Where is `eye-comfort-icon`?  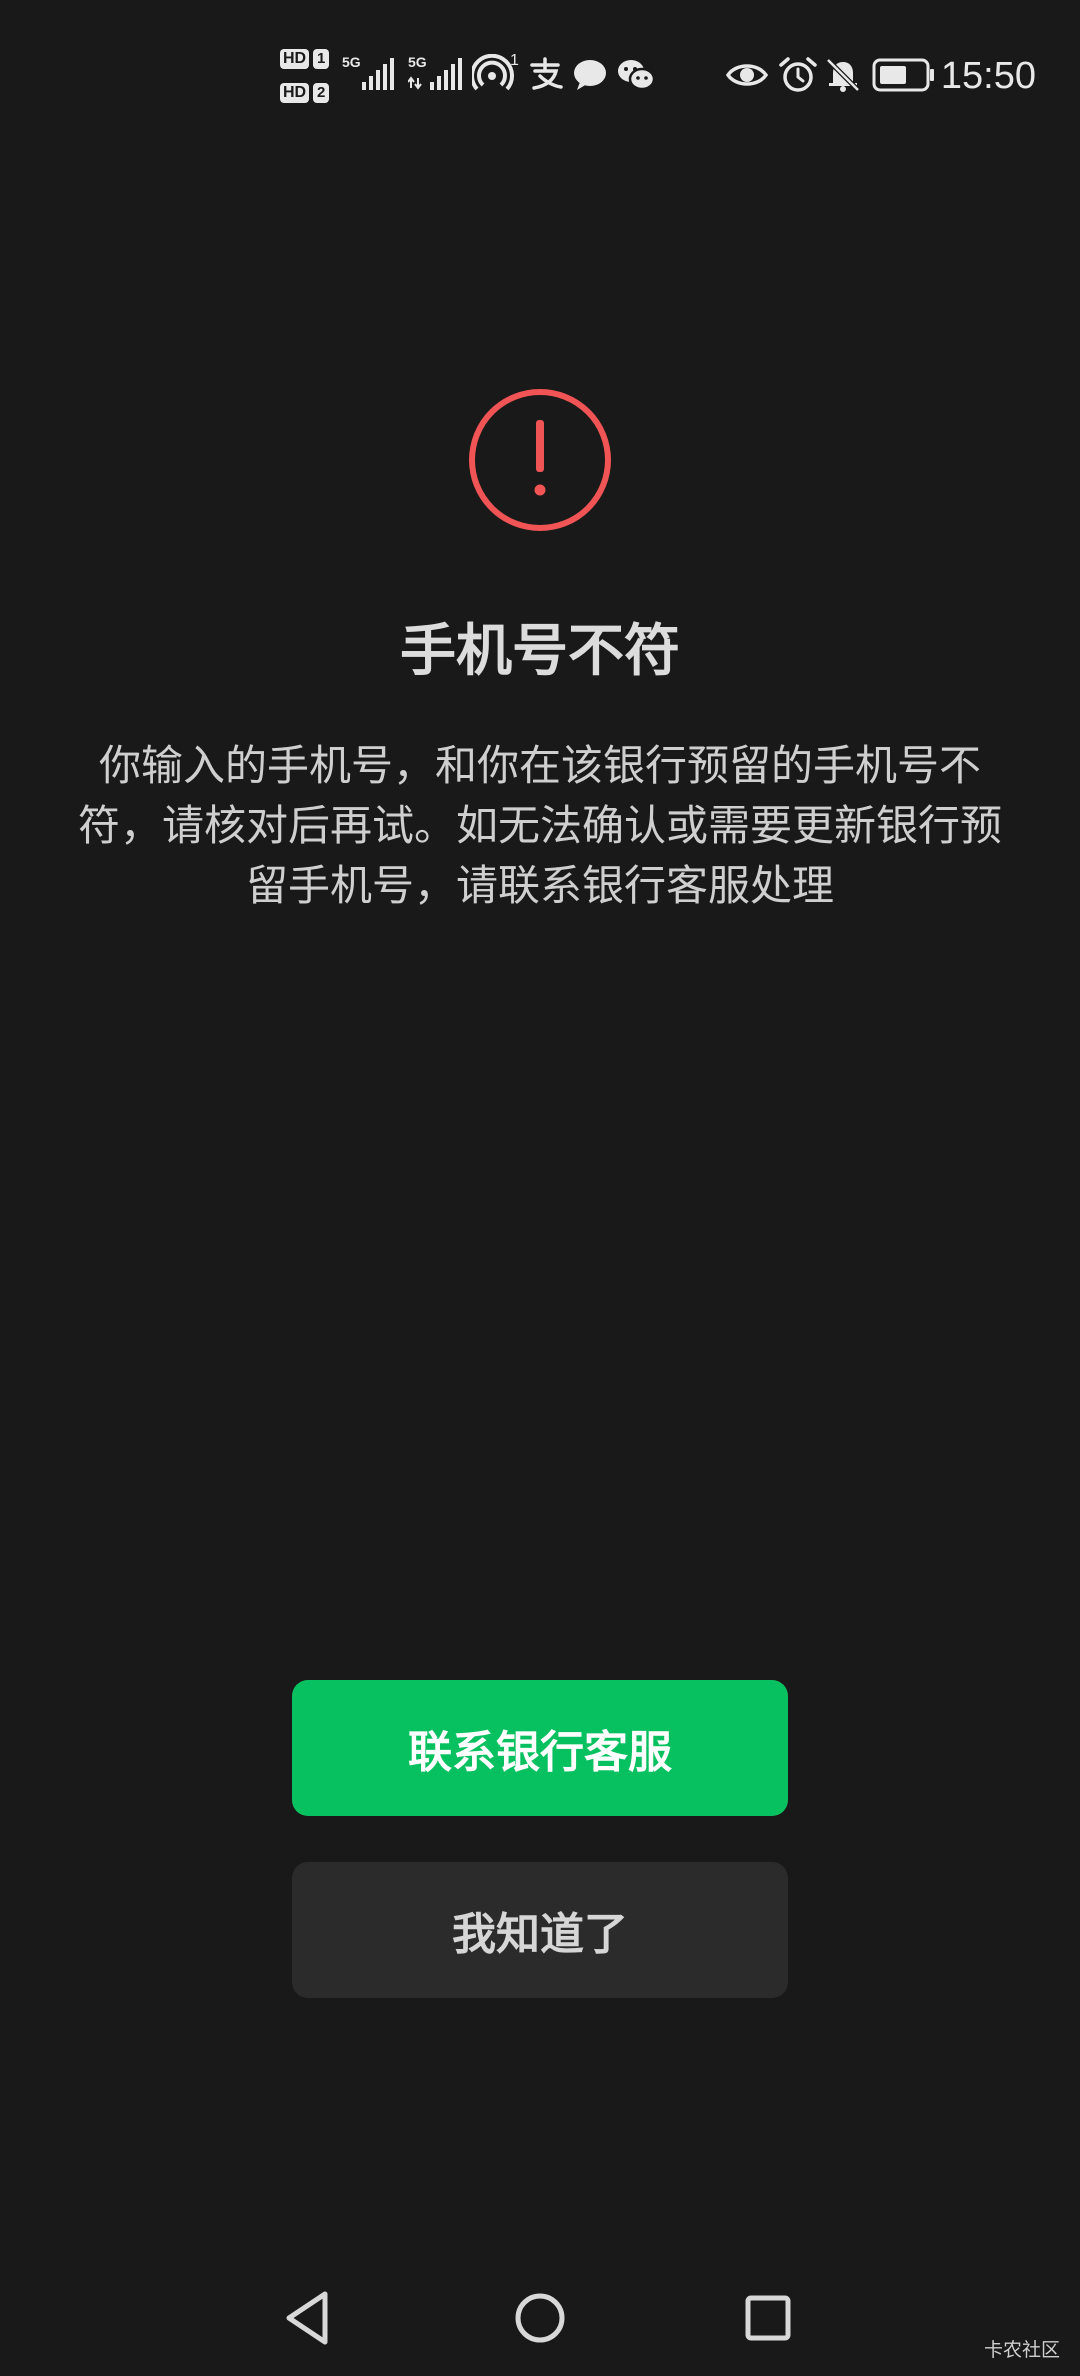 eye-comfort-icon is located at coordinates (747, 75).